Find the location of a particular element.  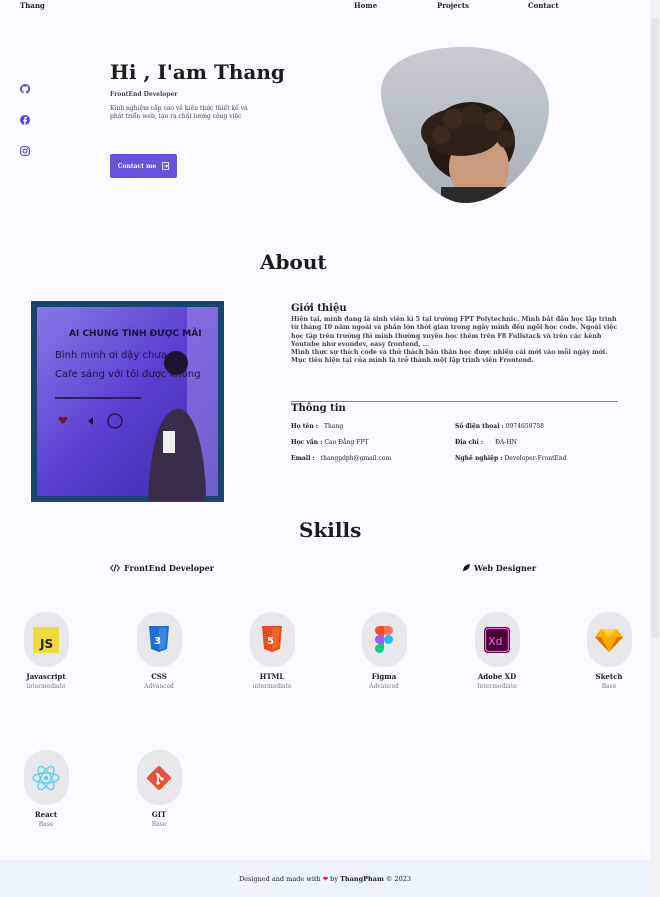

info-education: Học vấn : Cao Đẳng FPT is located at coordinates (329, 442).